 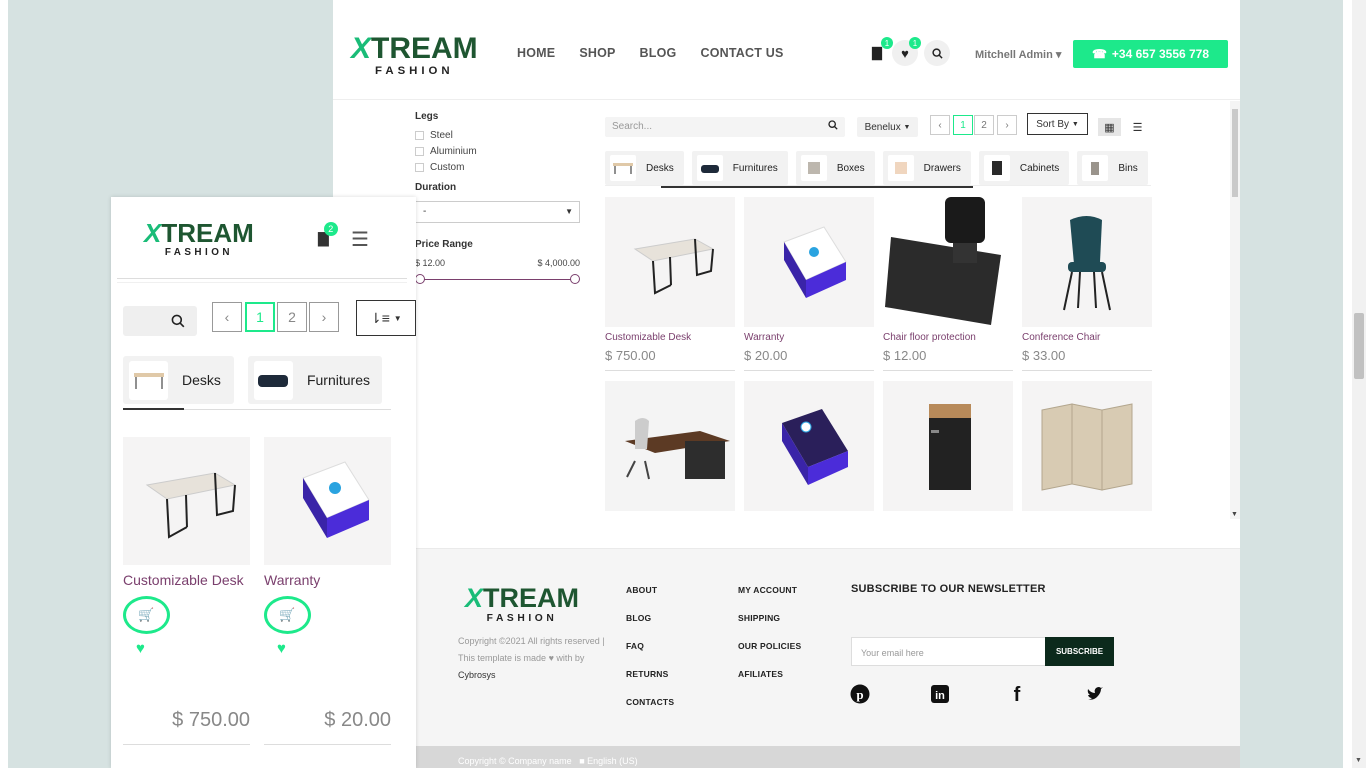 I want to click on product-image-acoustic-screen, so click(x=1087, y=446).